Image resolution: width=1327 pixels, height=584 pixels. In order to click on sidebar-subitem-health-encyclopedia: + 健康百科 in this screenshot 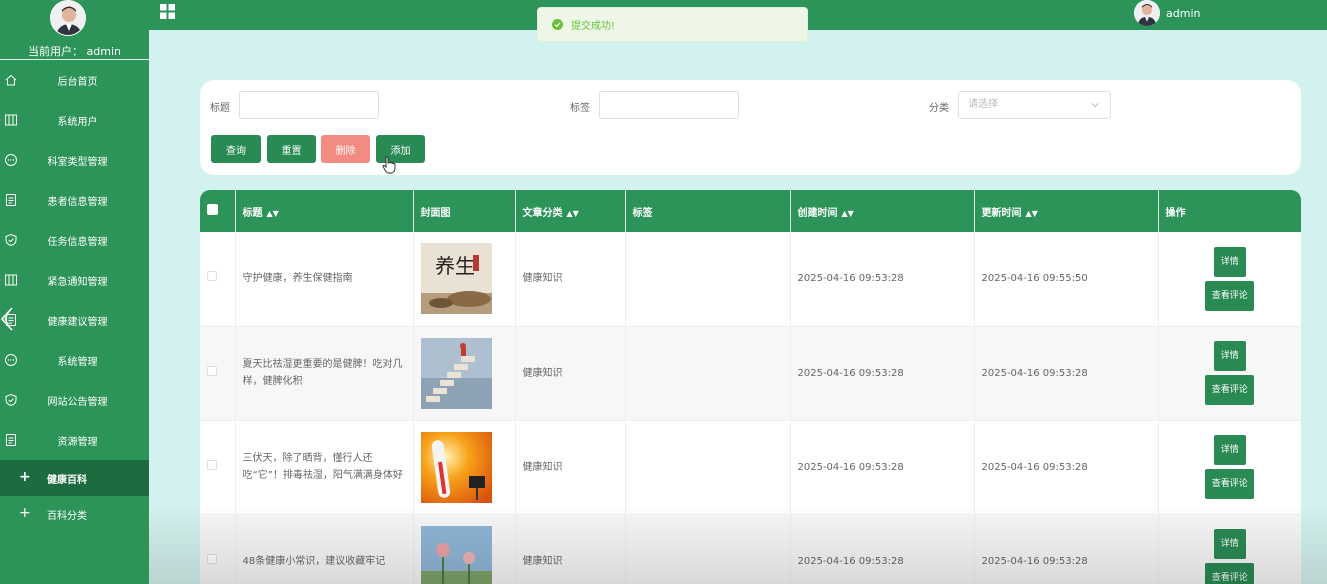, I will do `click(74, 478)`.